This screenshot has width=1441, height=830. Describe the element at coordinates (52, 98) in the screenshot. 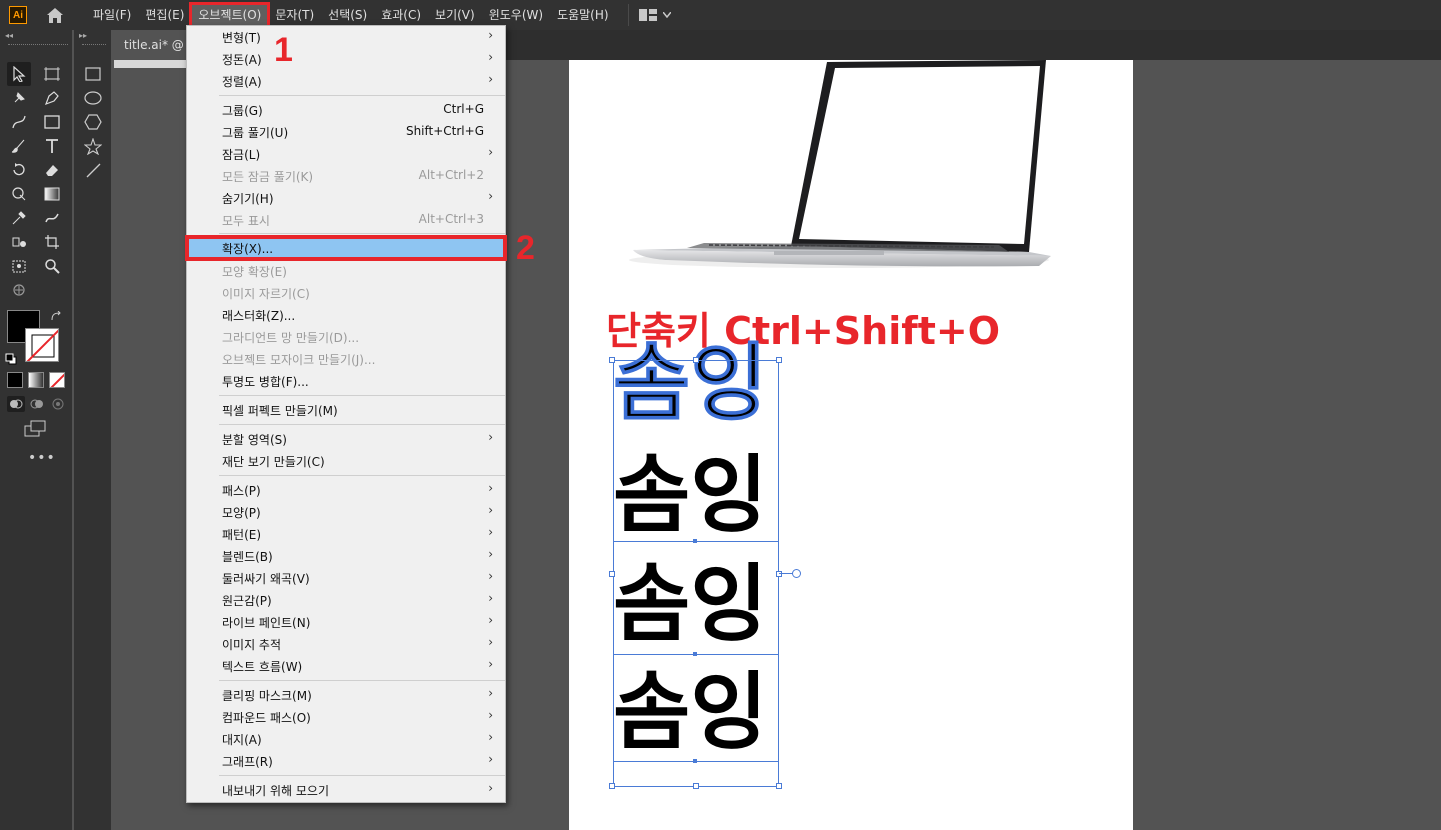

I see `pen-tool-icon` at that location.